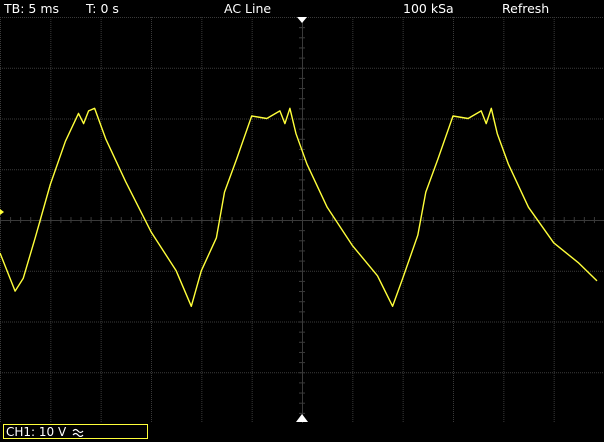 This screenshot has height=442, width=604. Describe the element at coordinates (31, 8) in the screenshot. I see `timebase-readout: TB: 5 ms` at that location.